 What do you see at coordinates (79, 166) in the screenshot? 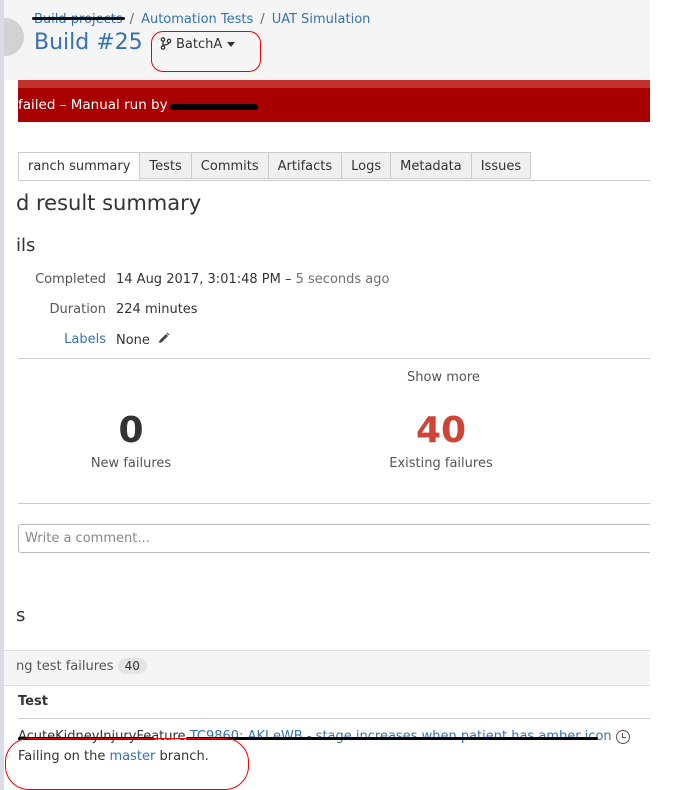
I see `tab-branch-summary: ranch summary` at bounding box center [79, 166].